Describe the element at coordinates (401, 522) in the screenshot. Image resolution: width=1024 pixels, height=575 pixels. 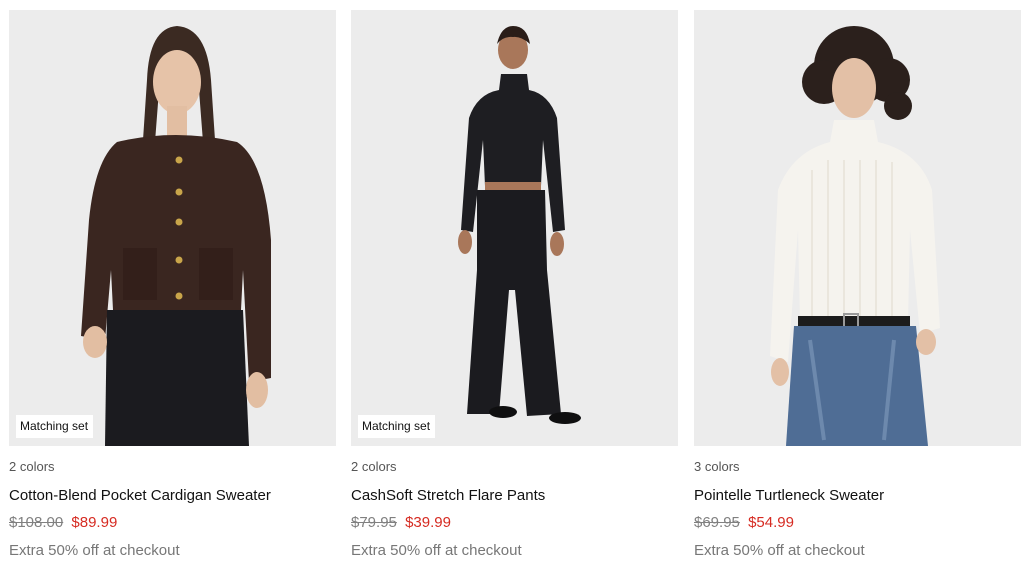
I see `price-row: $79.95 $39.99` at that location.